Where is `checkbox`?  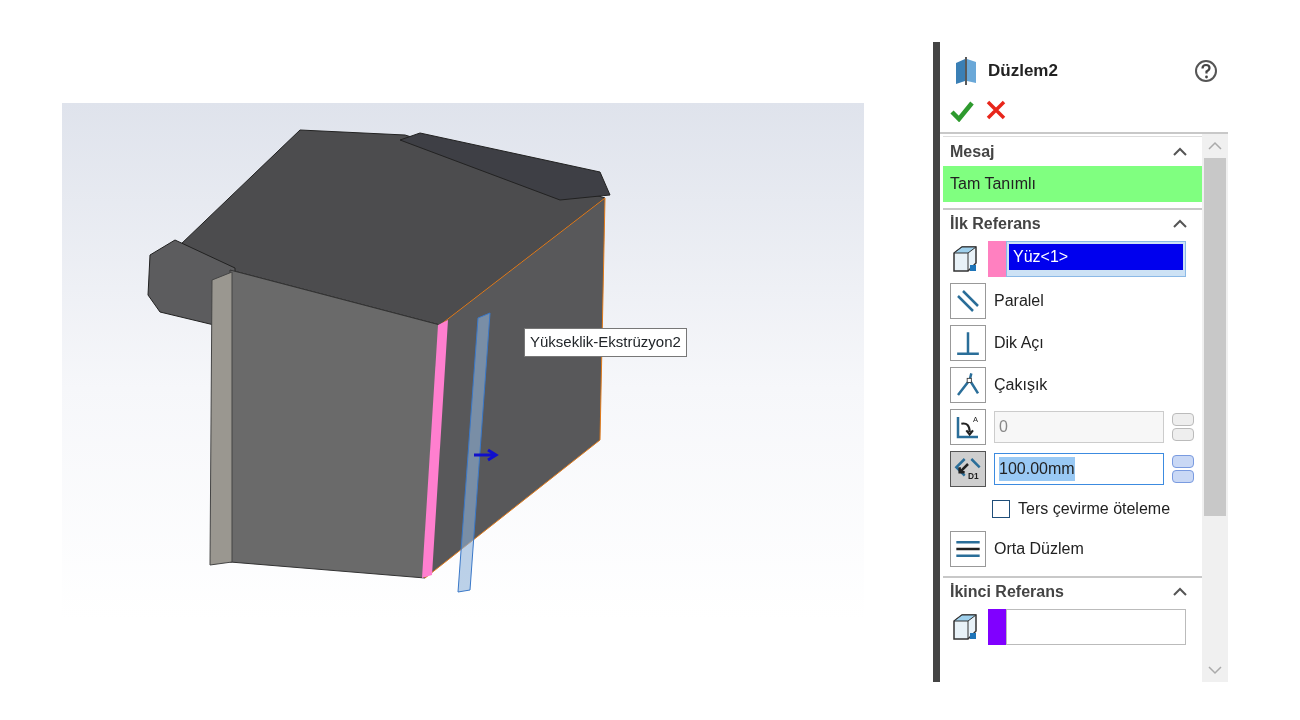 checkbox is located at coordinates (1001, 509).